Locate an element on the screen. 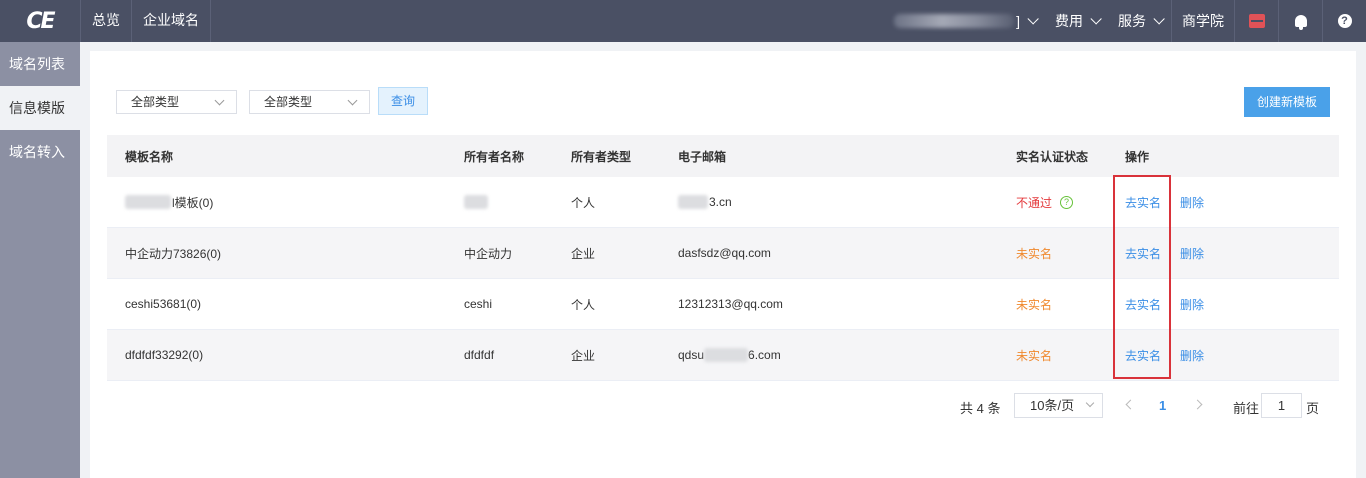  fee-label: 费用 is located at coordinates (1069, 21).